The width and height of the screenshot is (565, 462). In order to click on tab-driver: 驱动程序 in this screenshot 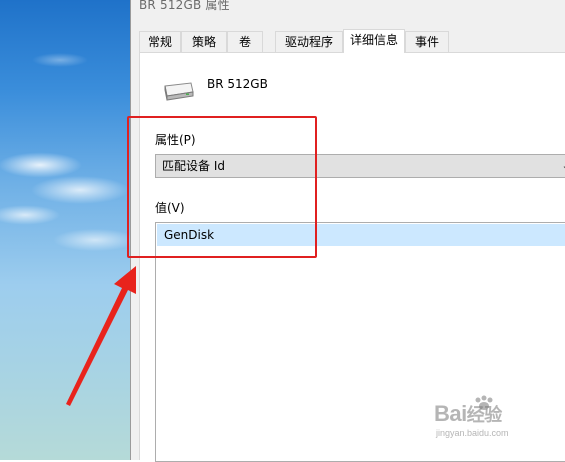, I will do `click(309, 41)`.